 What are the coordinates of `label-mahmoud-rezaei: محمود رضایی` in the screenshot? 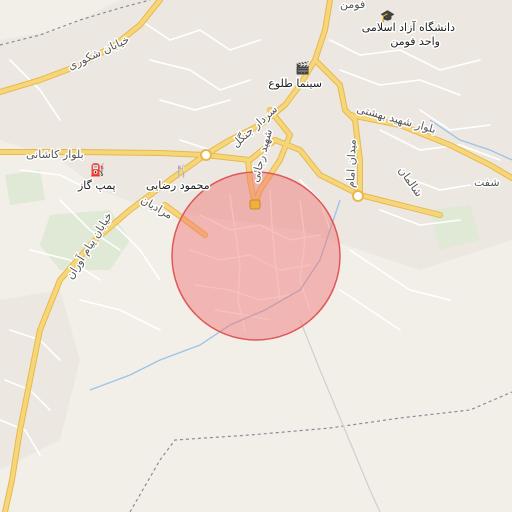 It's located at (178, 185).